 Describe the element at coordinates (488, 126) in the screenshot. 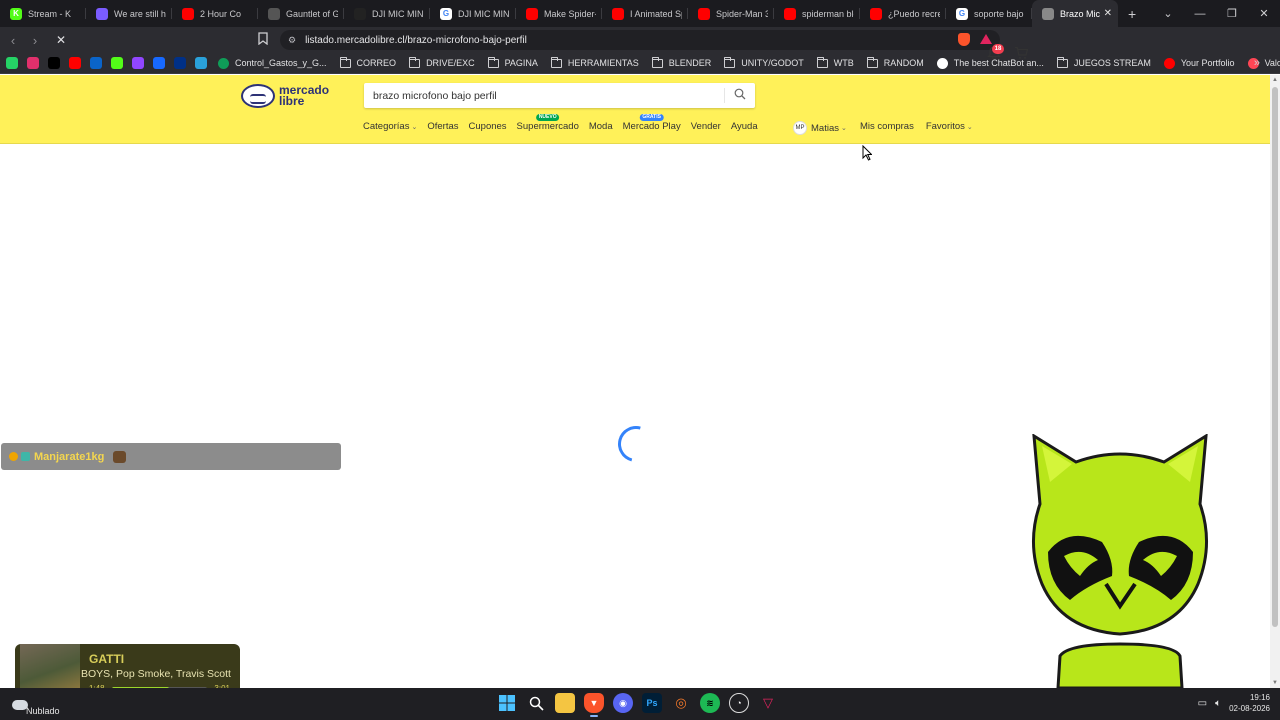

I see `nav-item: Cupones` at that location.